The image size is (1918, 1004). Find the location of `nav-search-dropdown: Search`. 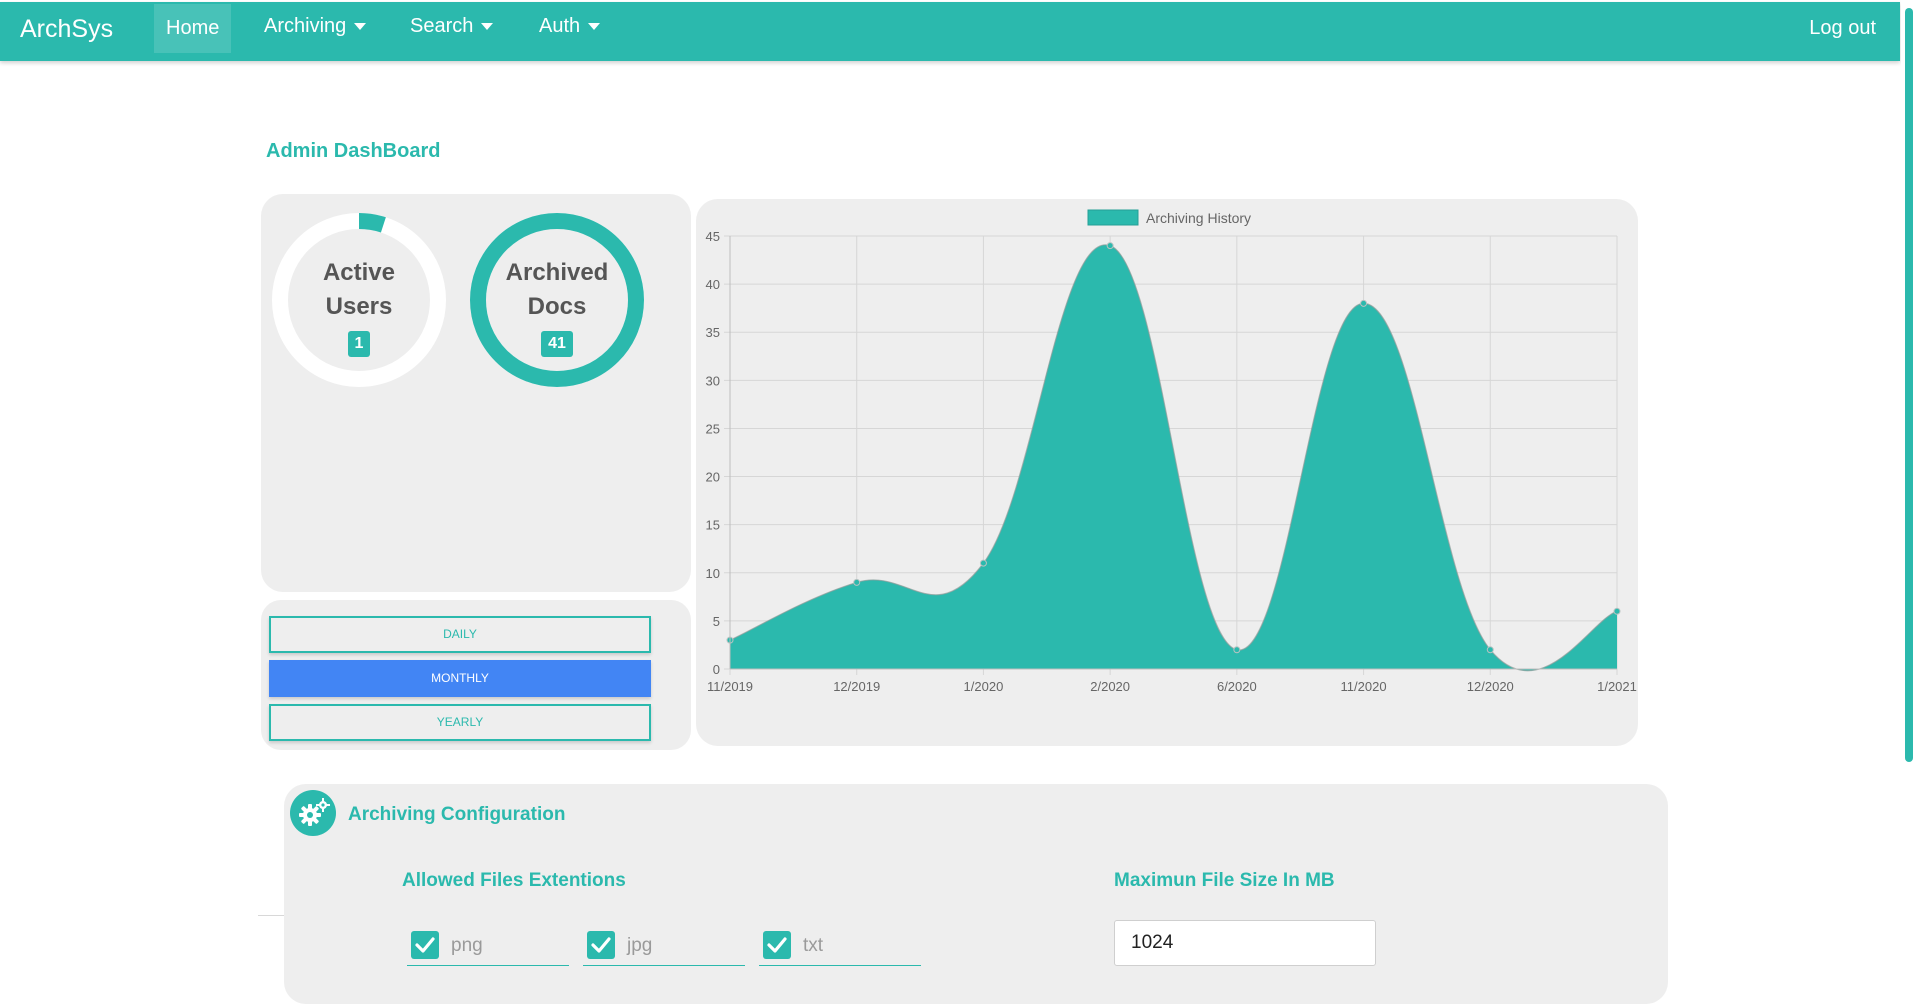

nav-search-dropdown: Search is located at coordinates (451, 26).